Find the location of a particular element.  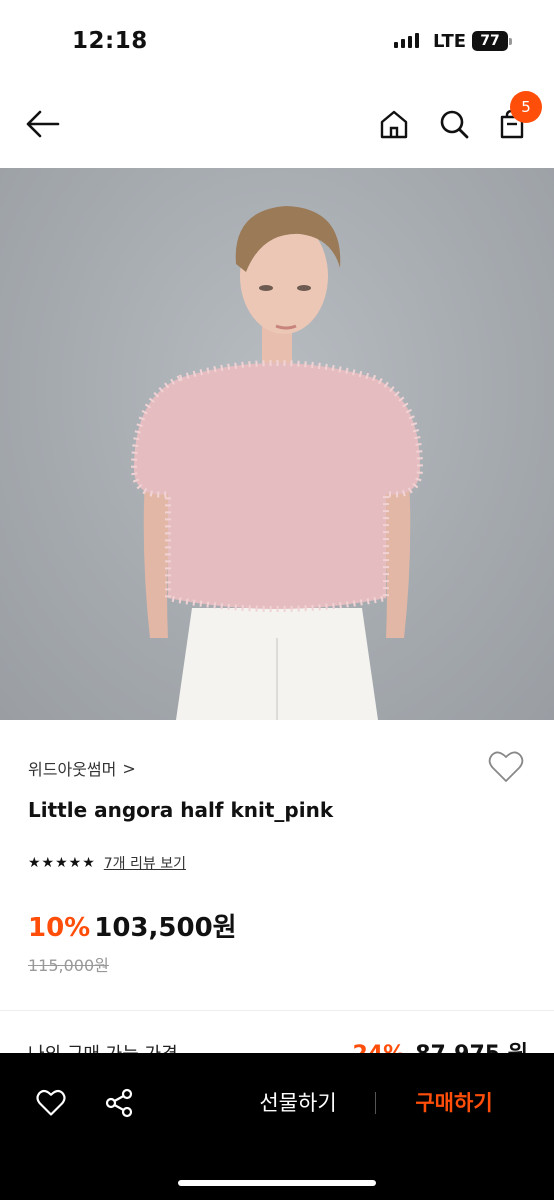

share-icon is located at coordinates (119, 1103).